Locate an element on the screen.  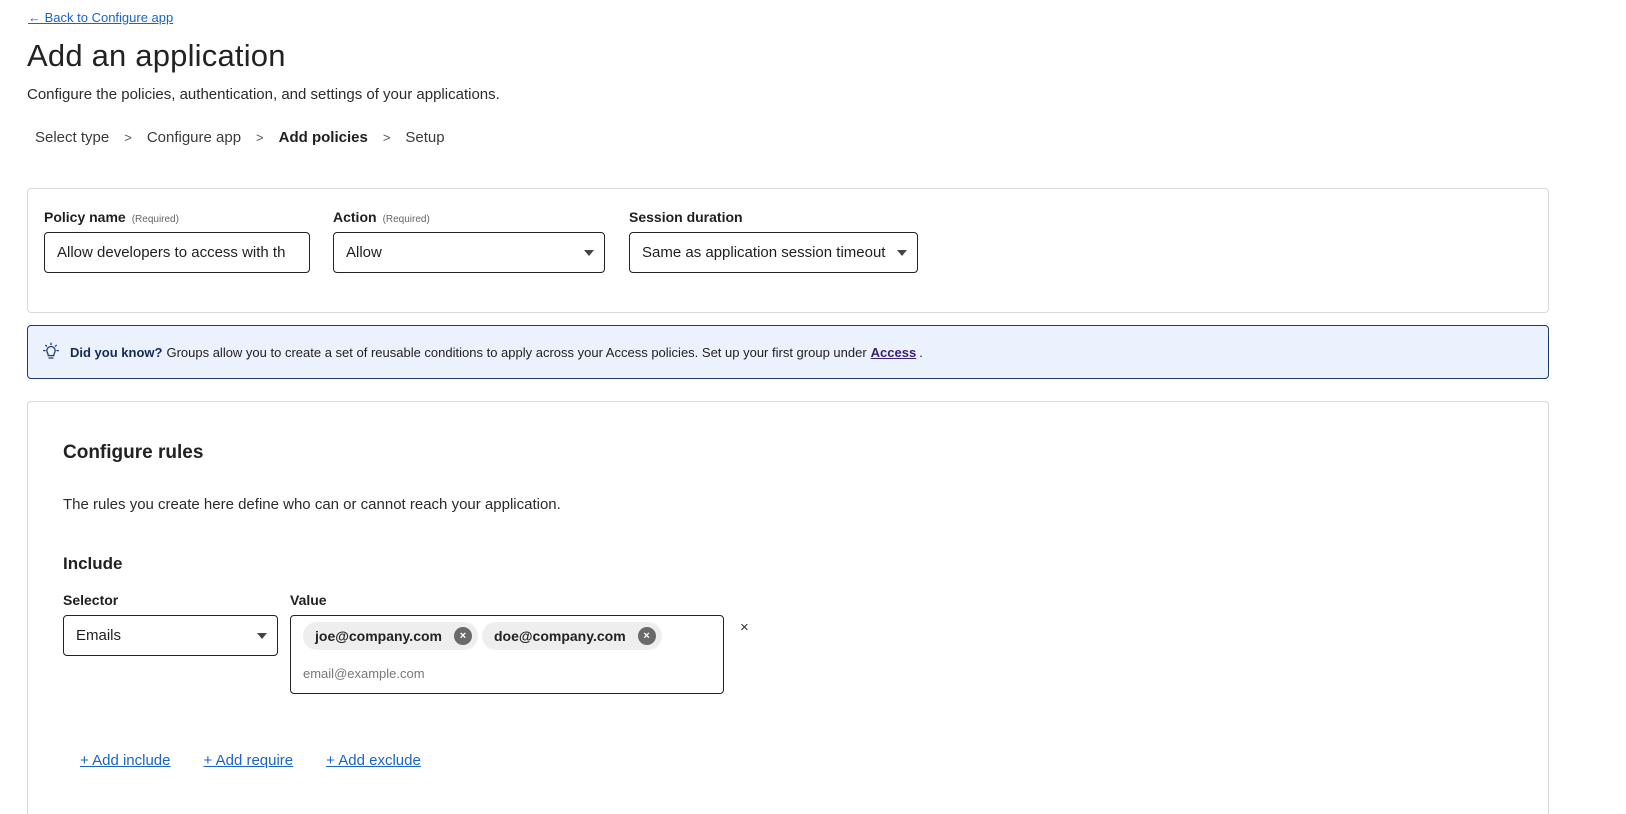
did-you-know-lead: Did you know? is located at coordinates (116, 352).